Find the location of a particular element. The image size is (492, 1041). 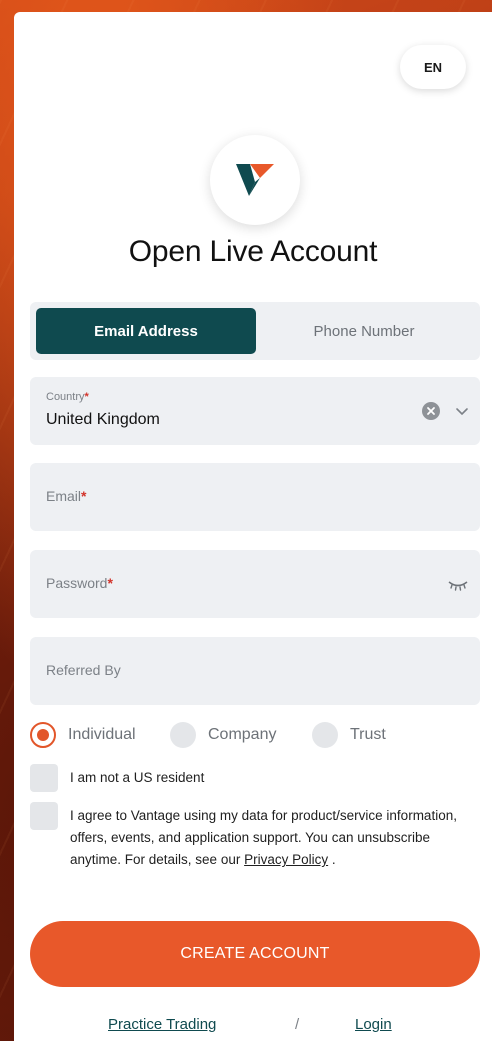

account-type-group: Individual Company Trust is located at coordinates (255, 737).